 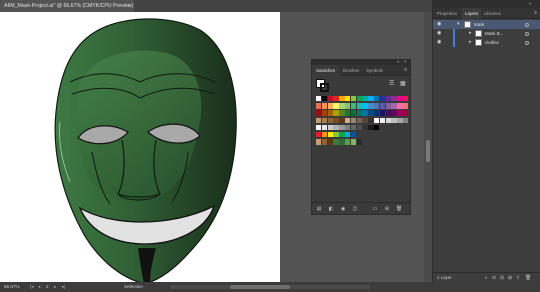 What do you see at coordinates (398, 61) in the screenshot?
I see `collapse-panel-icon: «` at bounding box center [398, 61].